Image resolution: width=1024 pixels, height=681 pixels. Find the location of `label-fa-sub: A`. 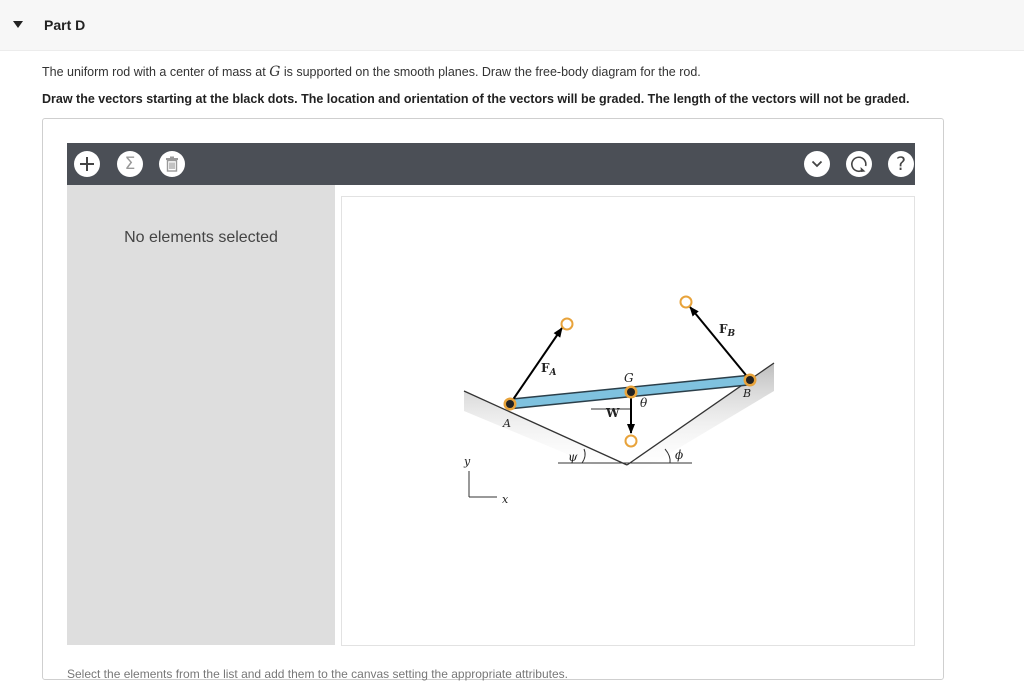

label-fa-sub: A is located at coordinates (553, 373).